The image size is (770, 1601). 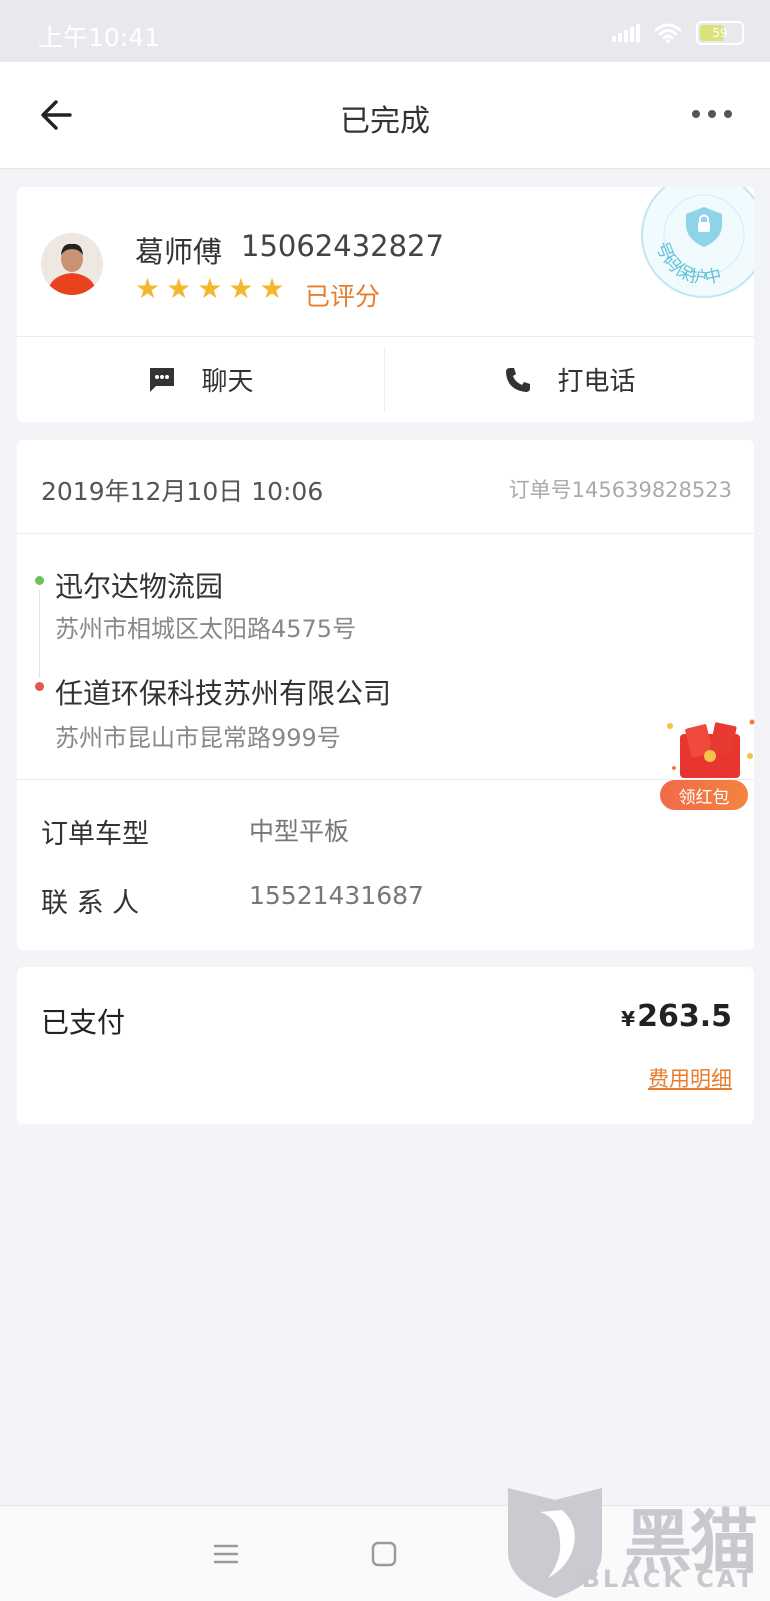 What do you see at coordinates (385, 31) in the screenshot?
I see `status-bar: 上午10:41 59` at bounding box center [385, 31].